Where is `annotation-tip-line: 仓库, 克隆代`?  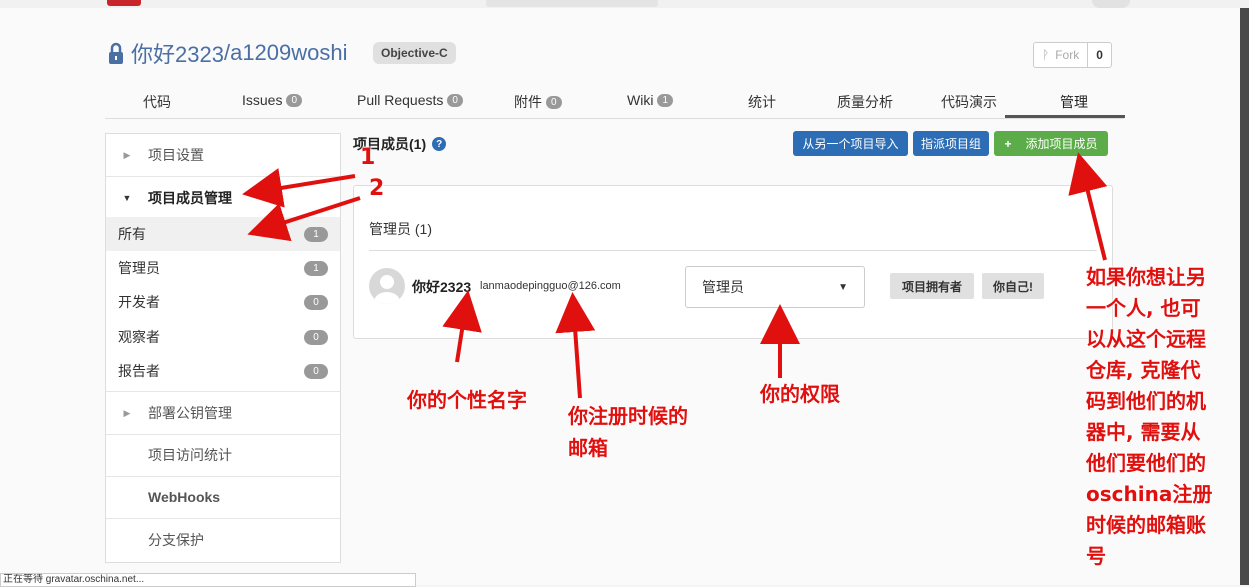 annotation-tip-line: 仓库, 克隆代 is located at coordinates (1143, 370).